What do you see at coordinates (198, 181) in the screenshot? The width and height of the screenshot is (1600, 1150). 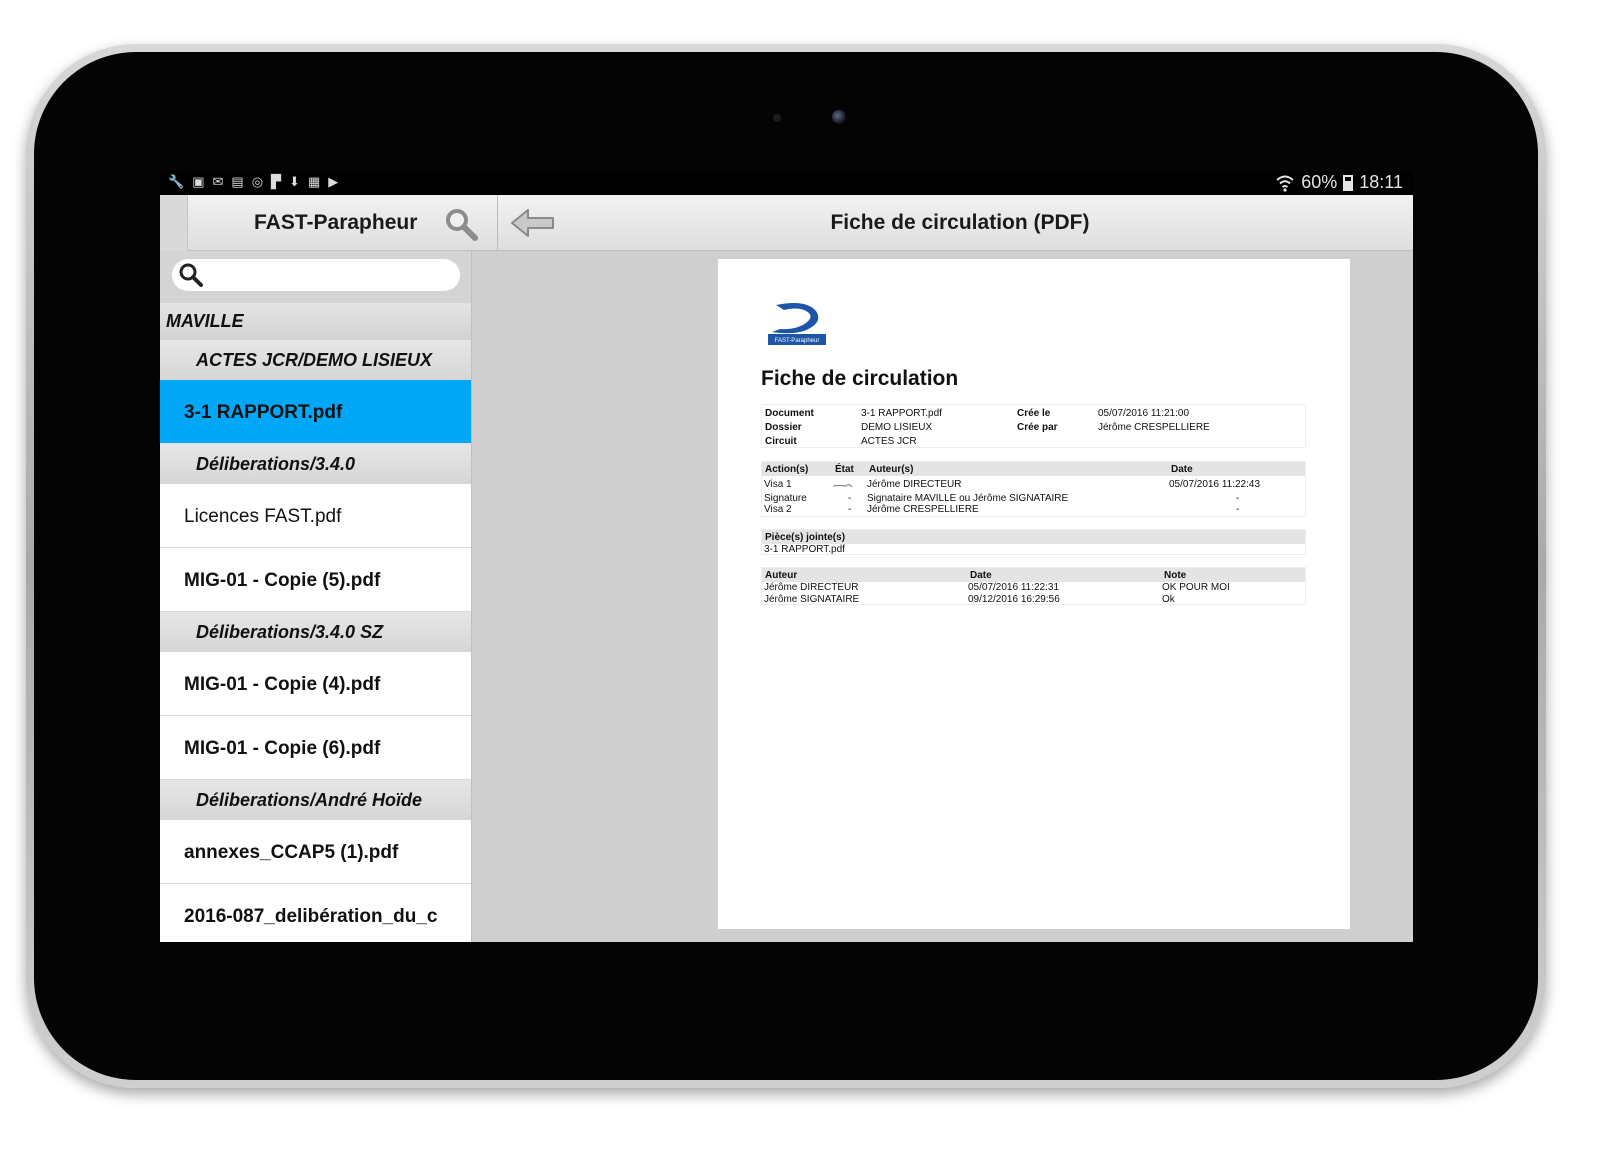 I see `image-icon: ▣` at bounding box center [198, 181].